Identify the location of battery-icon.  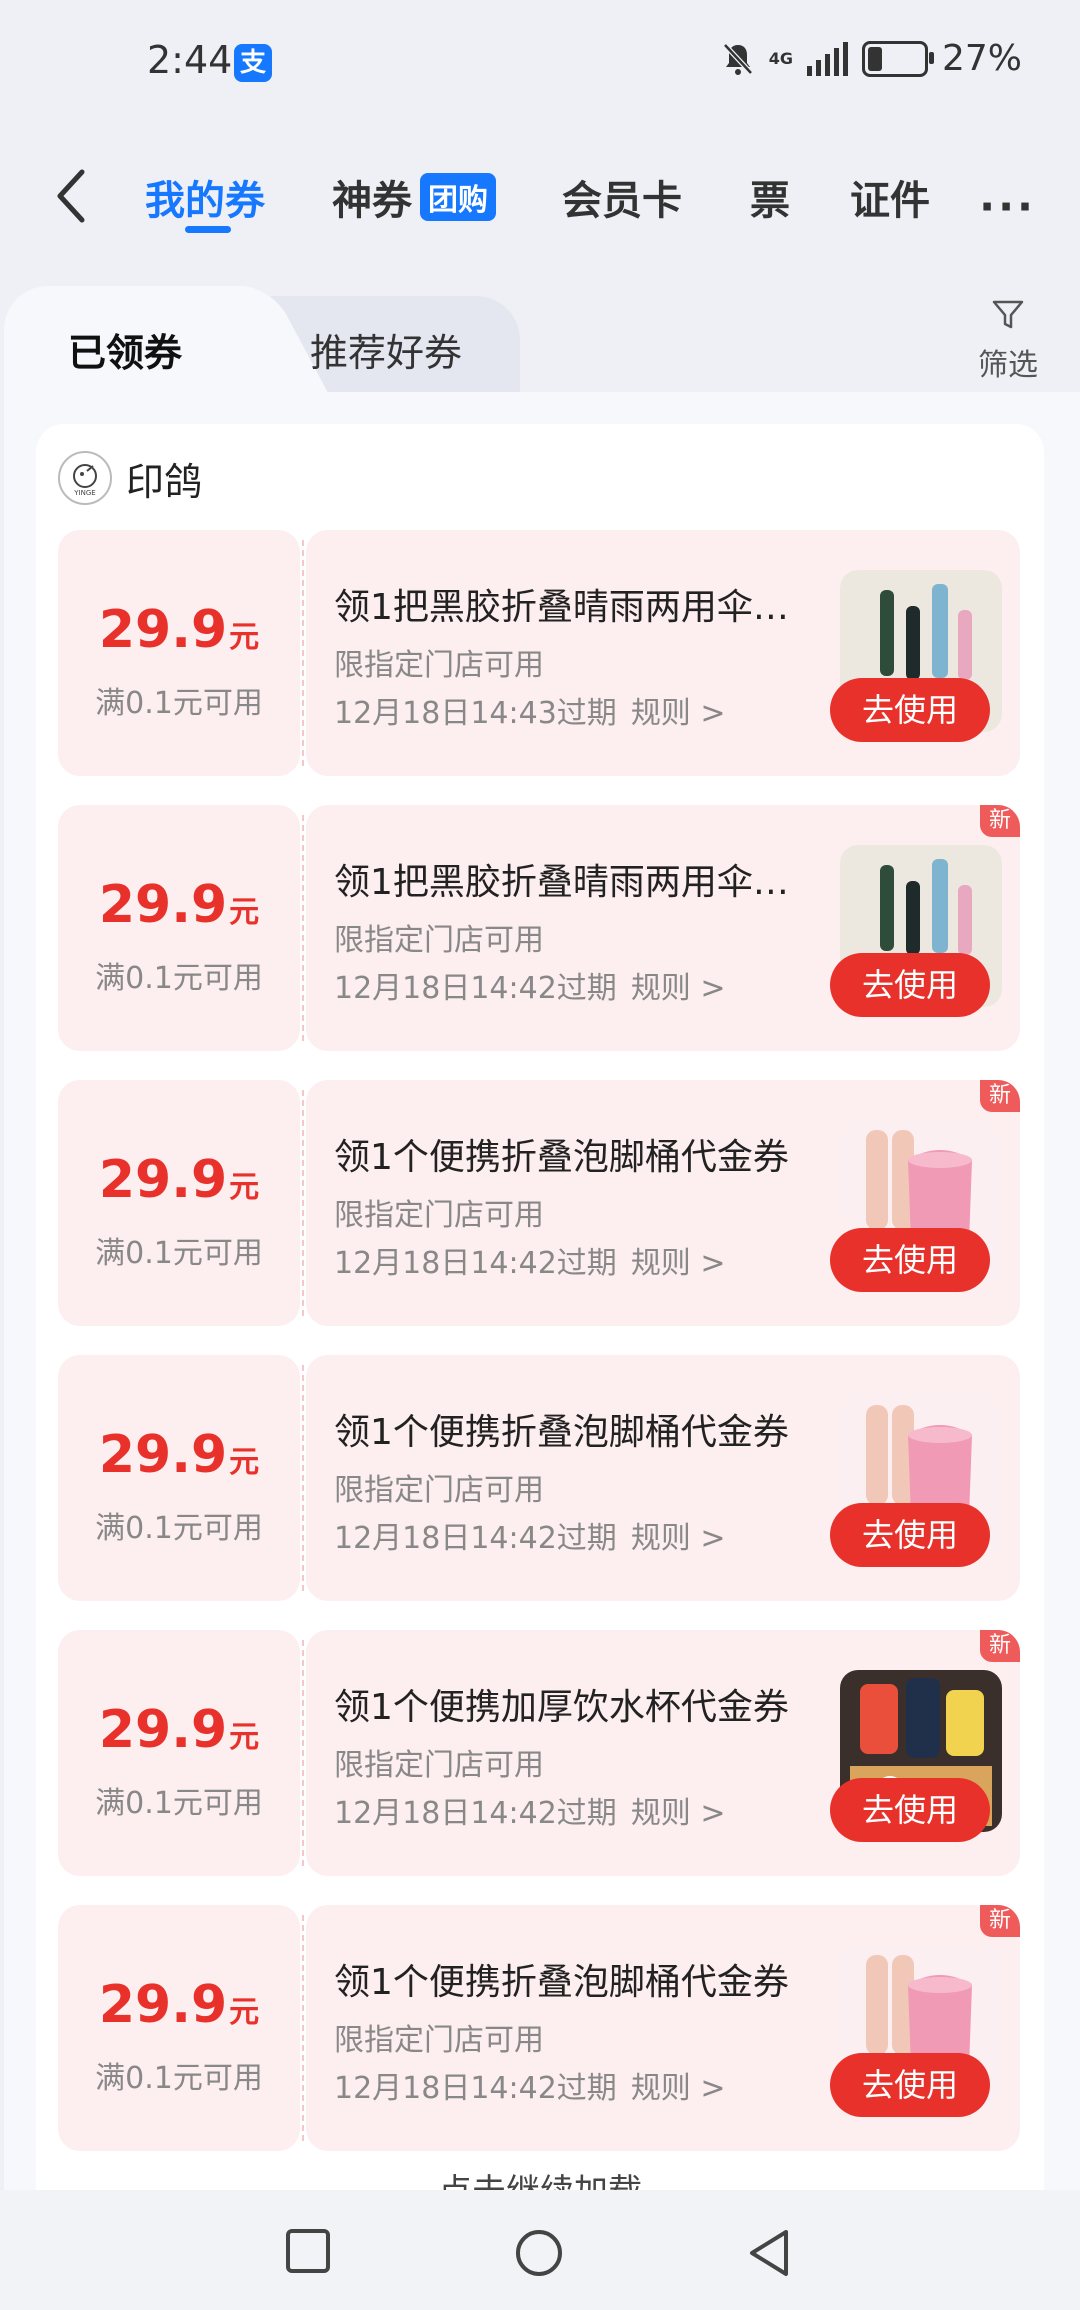
(897, 58).